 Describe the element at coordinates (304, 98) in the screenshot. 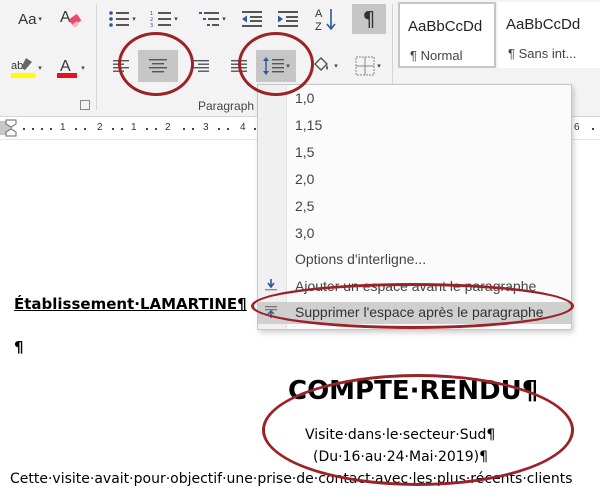

I see `menu-item-spacing-1-0: 1,0` at that location.